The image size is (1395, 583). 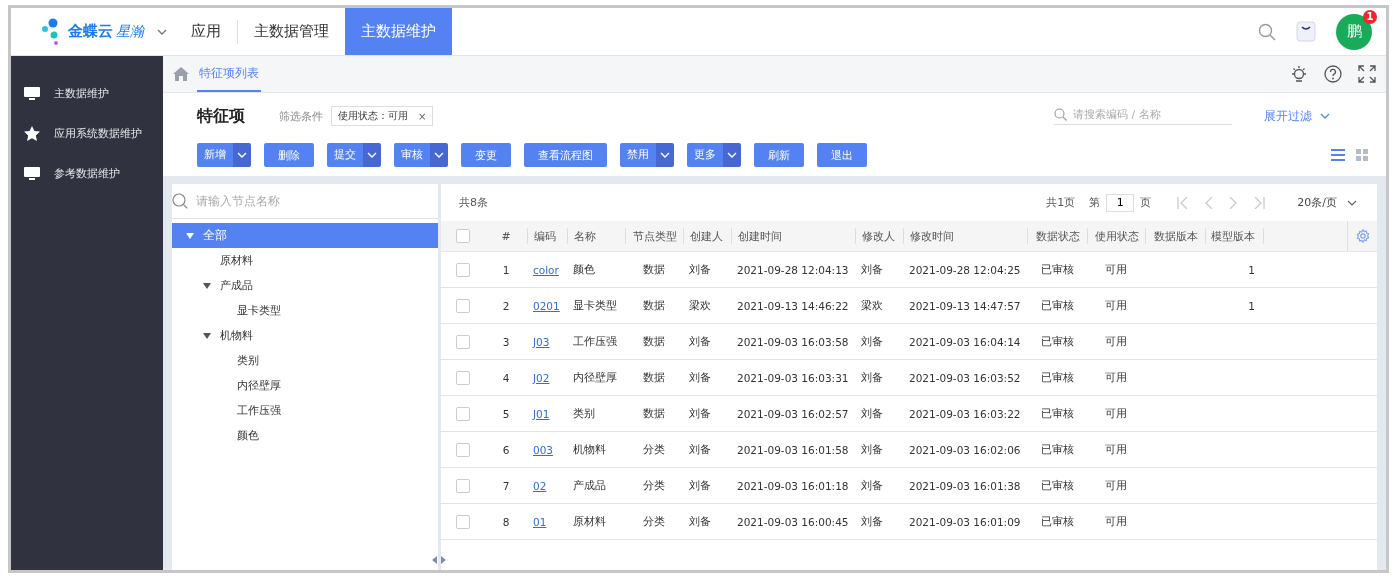 I want to click on code-link: J01, so click(x=541, y=413).